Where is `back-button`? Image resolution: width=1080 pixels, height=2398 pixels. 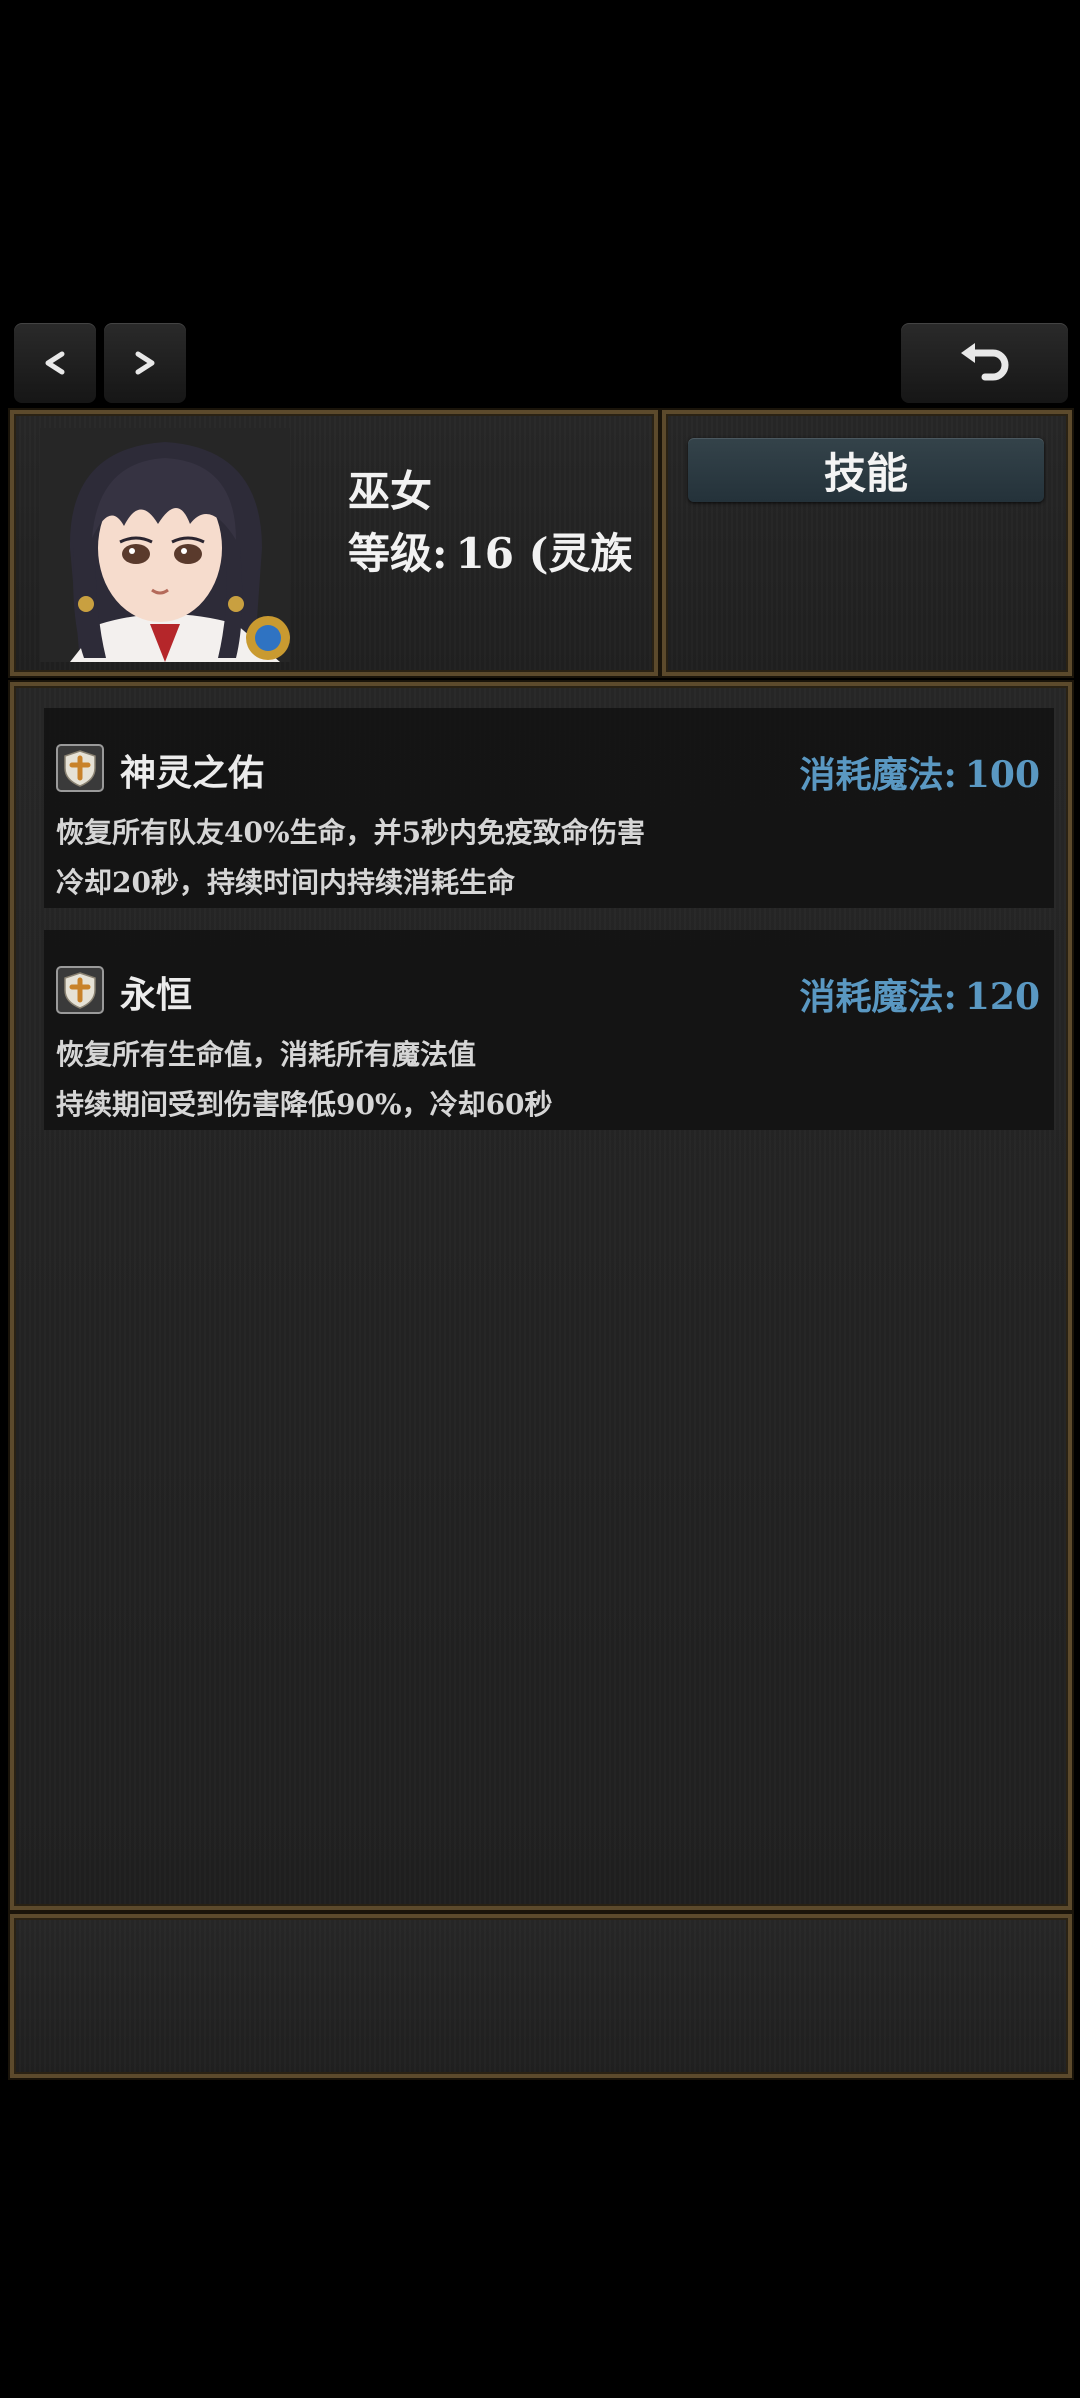
back-button is located at coordinates (984, 363).